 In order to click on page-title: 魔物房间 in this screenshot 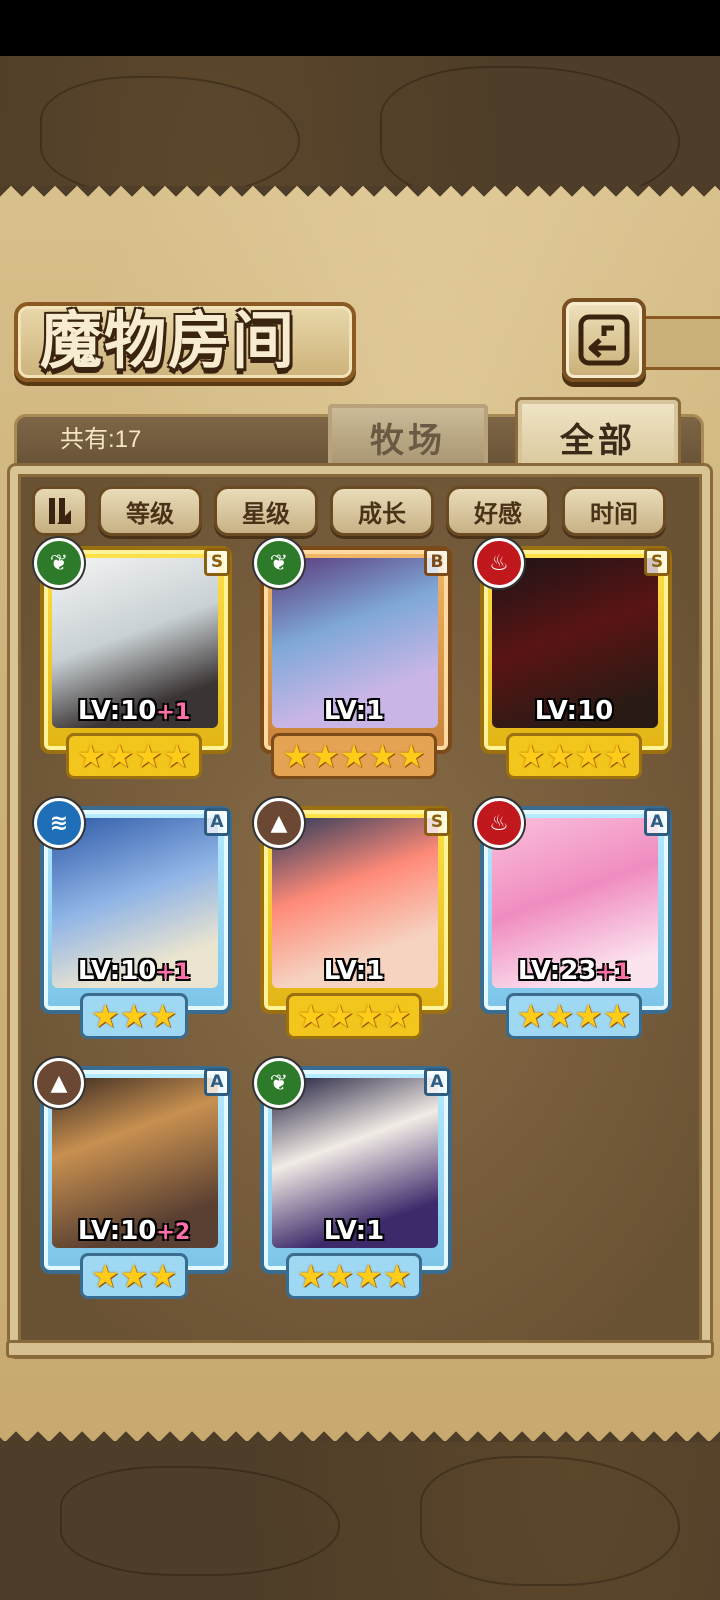, I will do `click(168, 340)`.